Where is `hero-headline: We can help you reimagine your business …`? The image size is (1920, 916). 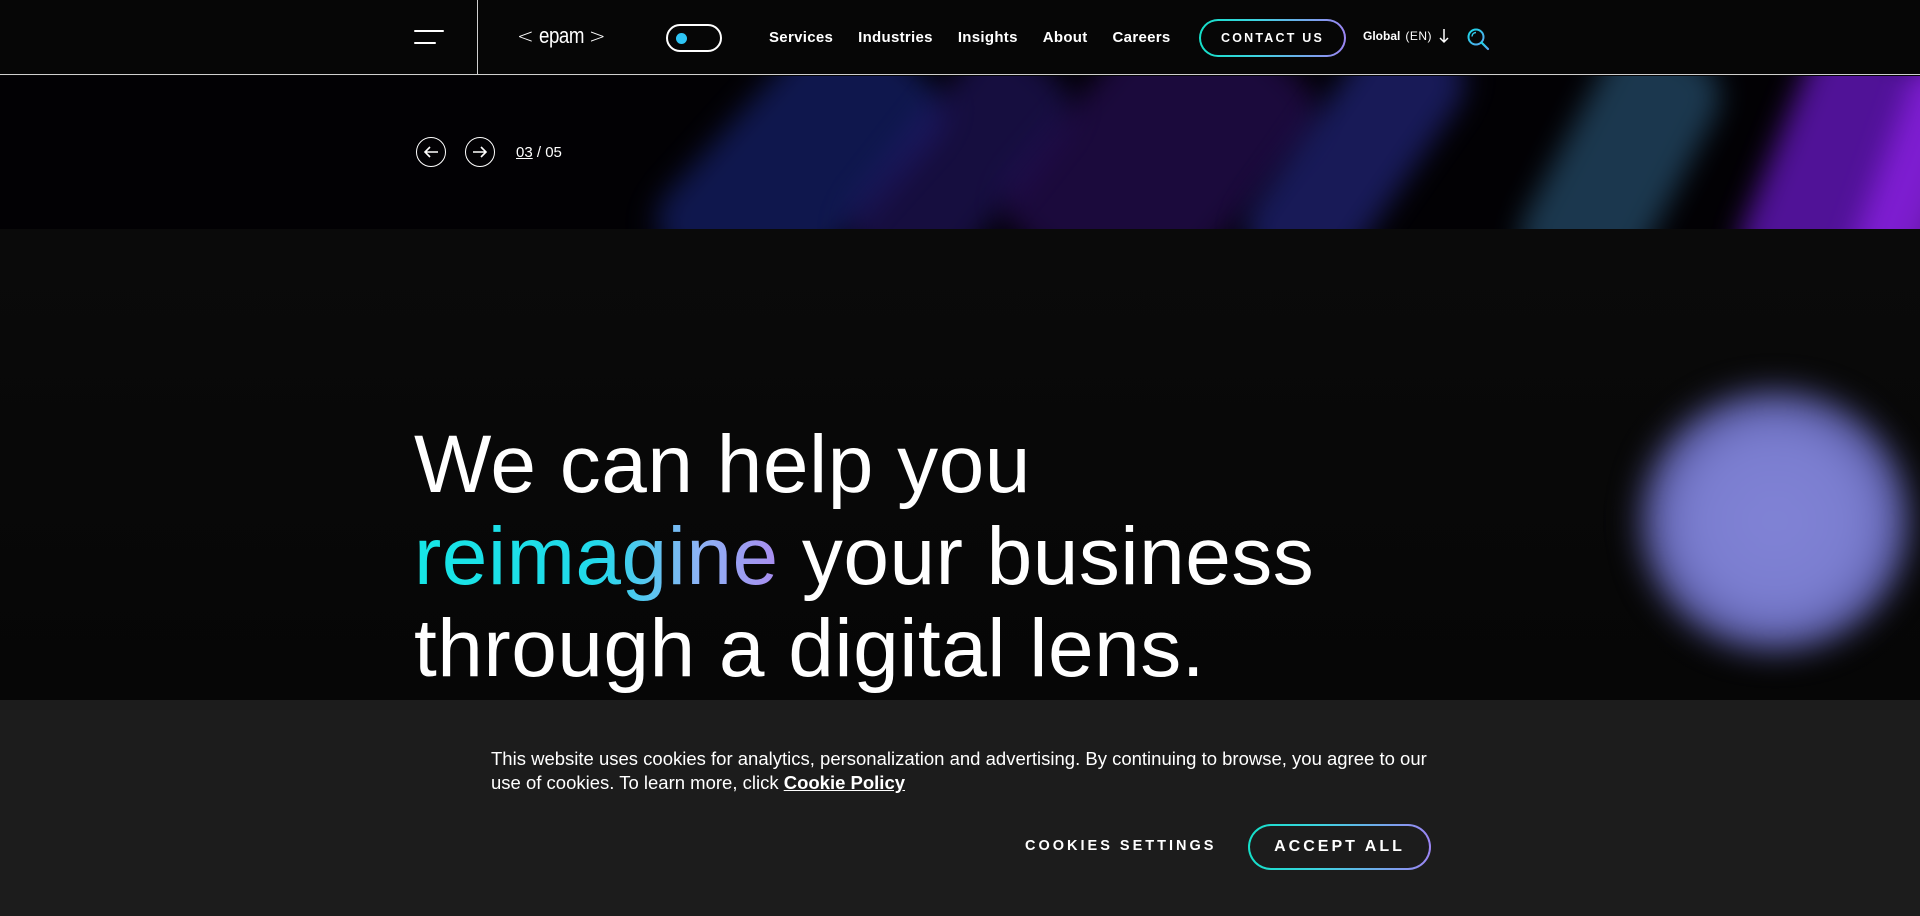 hero-headline: We can help you reimagine your business … is located at coordinates (864, 556).